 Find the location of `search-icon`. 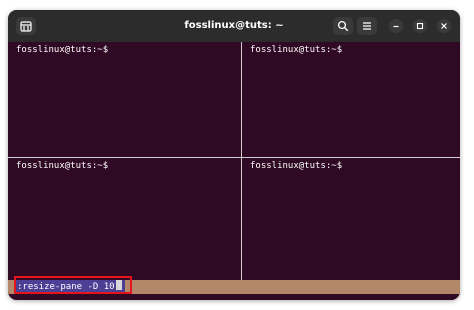

search-icon is located at coordinates (343, 26).